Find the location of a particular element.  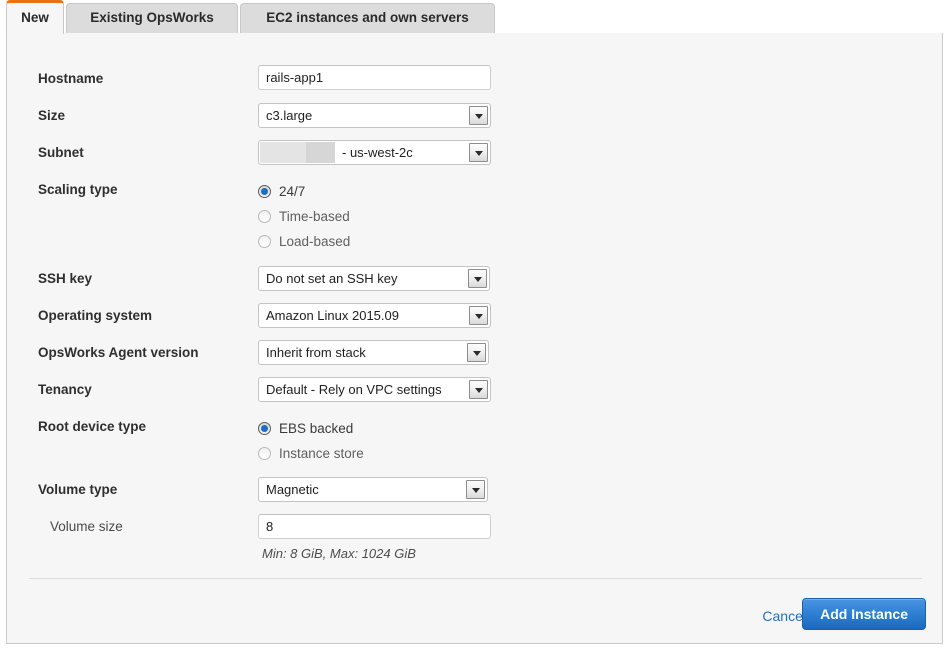

tenancy-select: Default - Rely on VPC settings is located at coordinates (374, 389).